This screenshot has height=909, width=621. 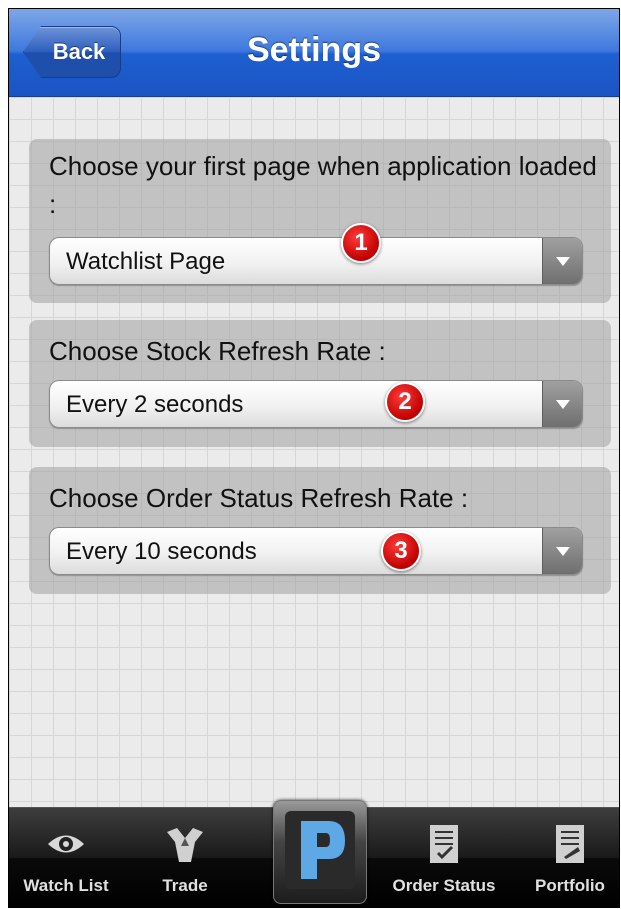 What do you see at coordinates (66, 885) in the screenshot?
I see `tab-watch-list-label: Watch List` at bounding box center [66, 885].